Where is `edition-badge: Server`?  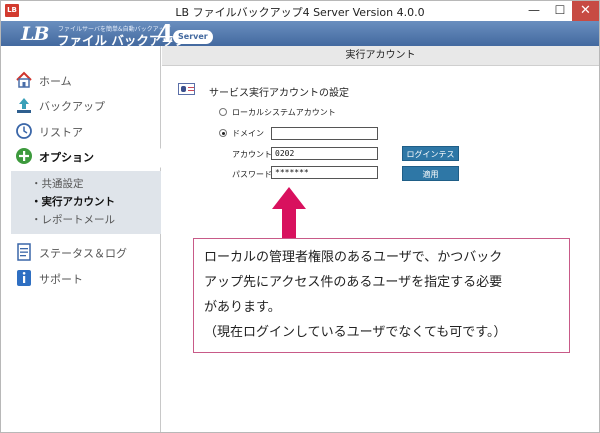
edition-badge: Server is located at coordinates (193, 37).